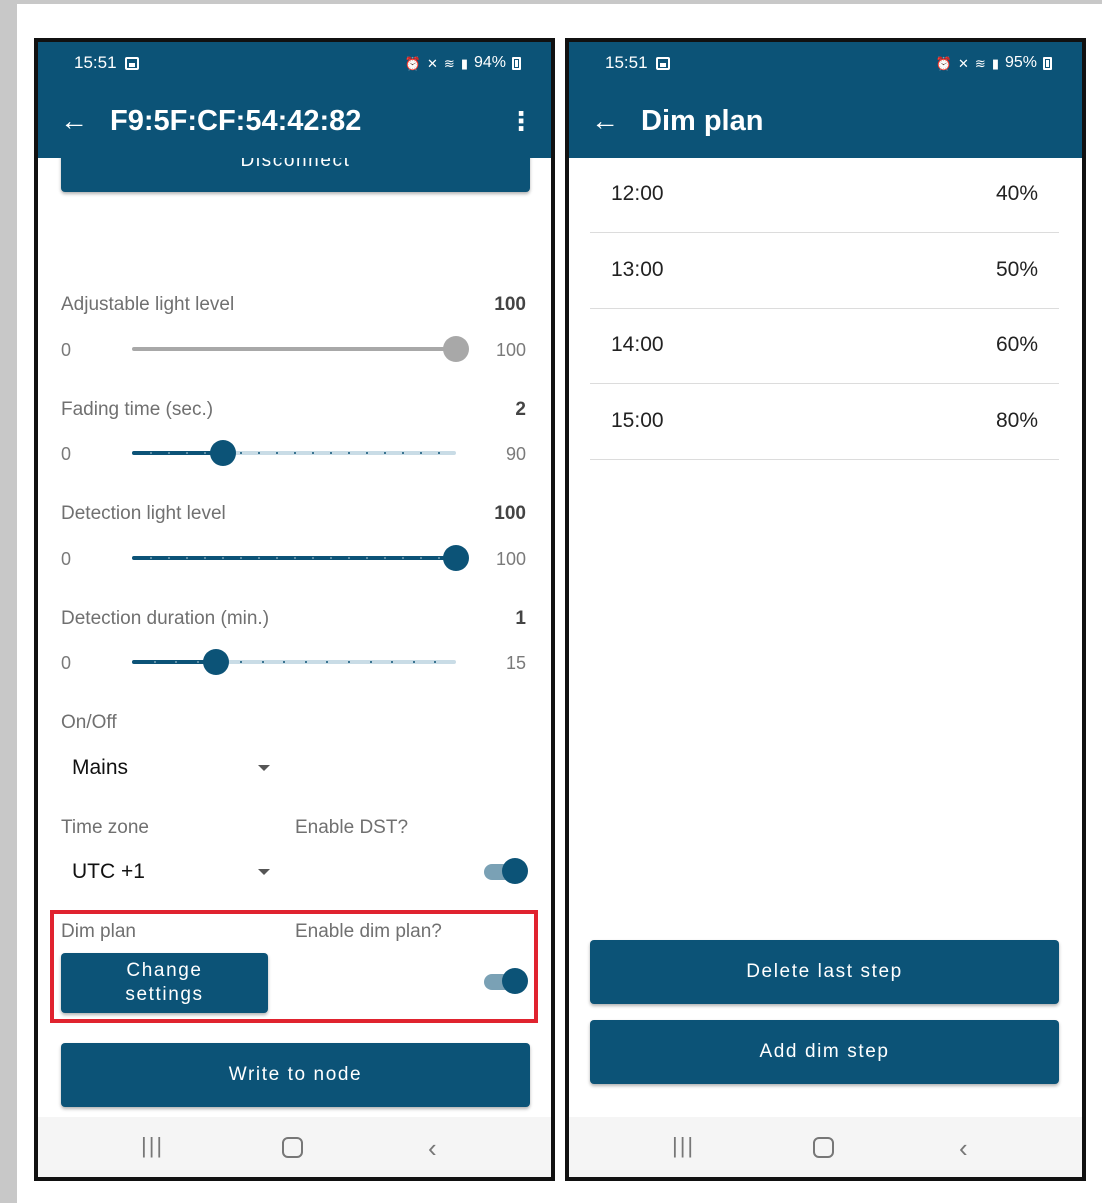 The width and height of the screenshot is (1102, 1203). What do you see at coordinates (464, 63) in the screenshot?
I see `signal-icon: ▮` at bounding box center [464, 63].